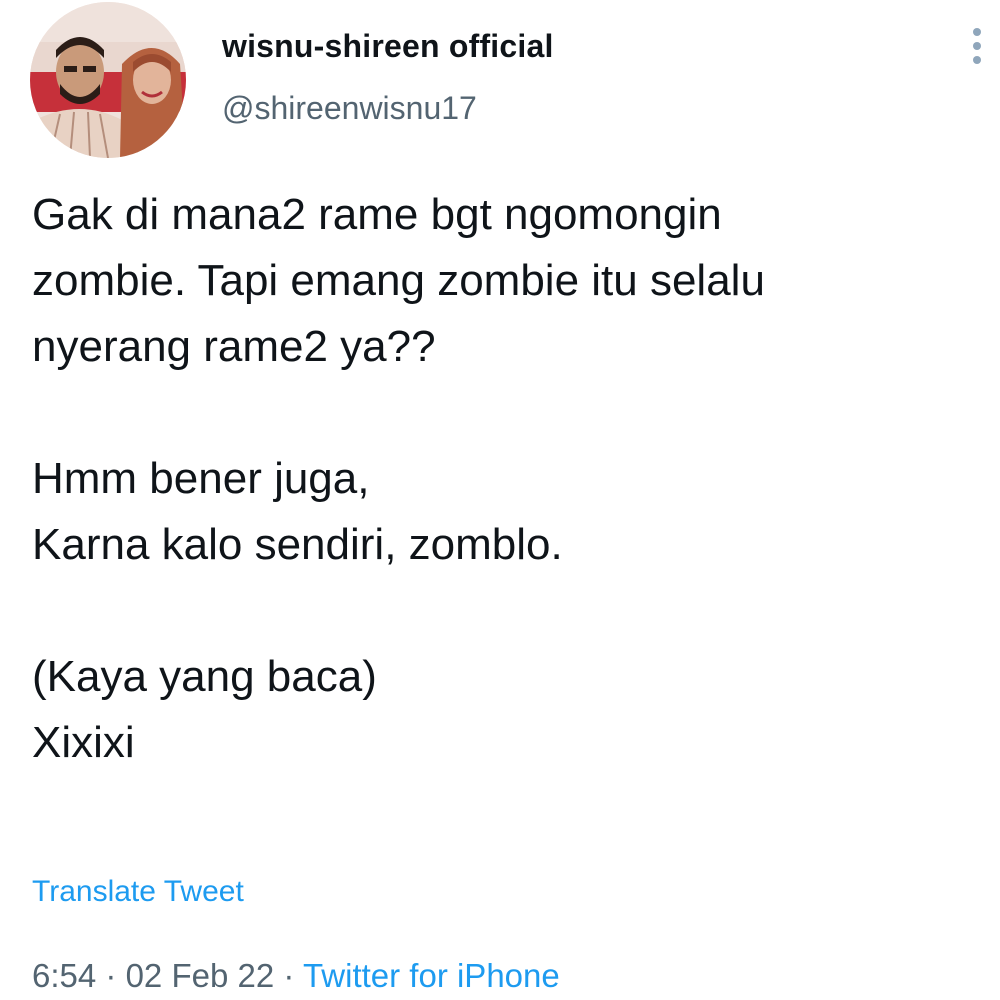 This screenshot has height=1000, width=1000. I want to click on author-display-name: wisnu-shireen official, so click(388, 46).